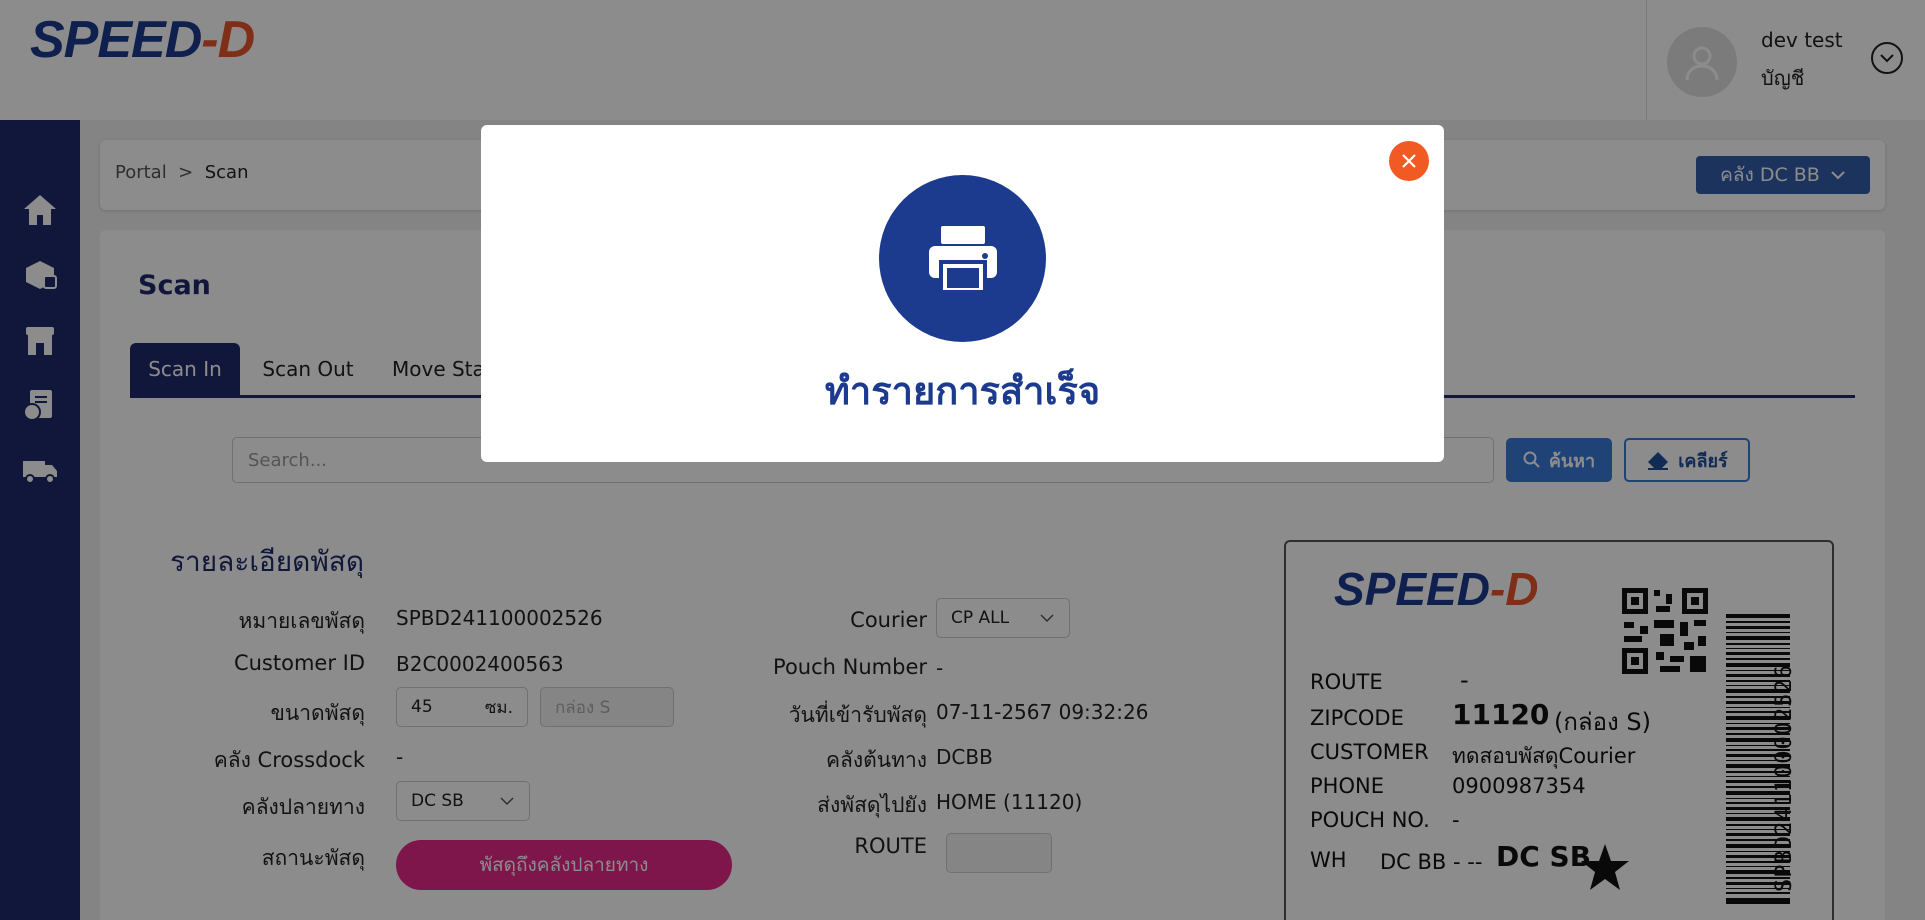  Describe the element at coordinates (962, 258) in the screenshot. I see `printer-icon` at that location.